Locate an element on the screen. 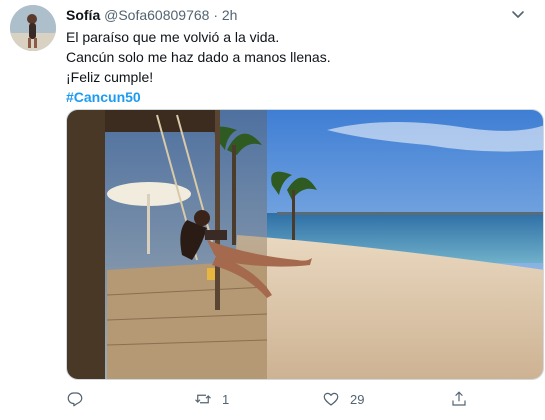  tweet-header: Sofía @Sofa60809768 · 2h is located at coordinates (151, 15).